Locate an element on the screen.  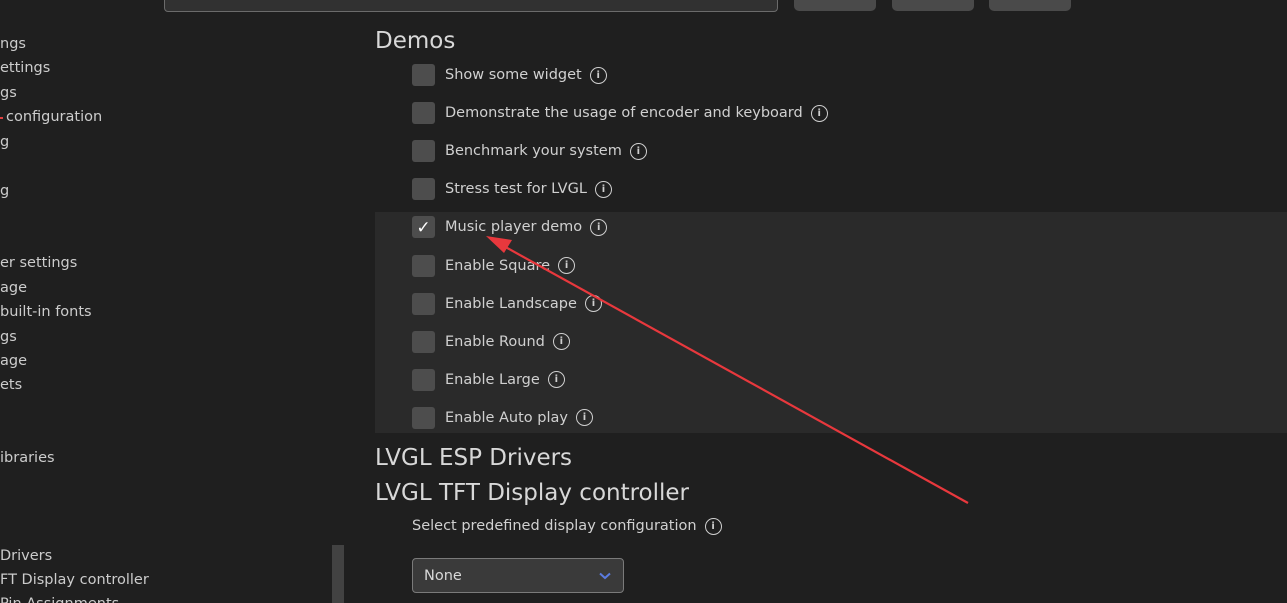
sidebar-item: ibraries is located at coordinates (27, 458).